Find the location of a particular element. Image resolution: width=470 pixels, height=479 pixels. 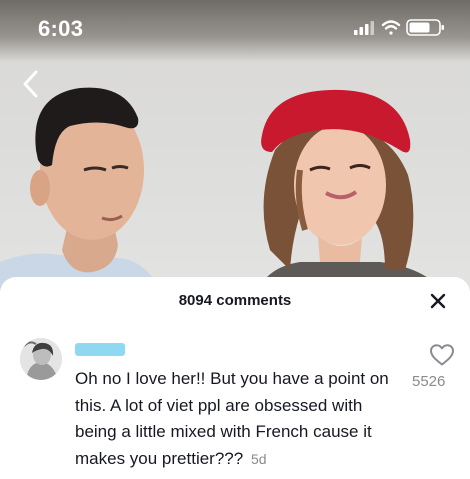

battery-icon is located at coordinates (425, 27).